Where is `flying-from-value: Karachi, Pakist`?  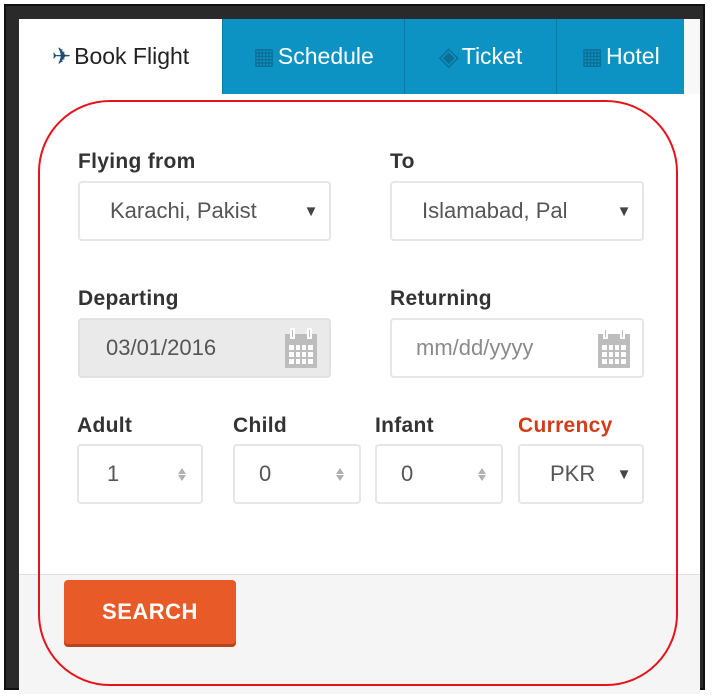
flying-from-value: Karachi, Pakist is located at coordinates (183, 210).